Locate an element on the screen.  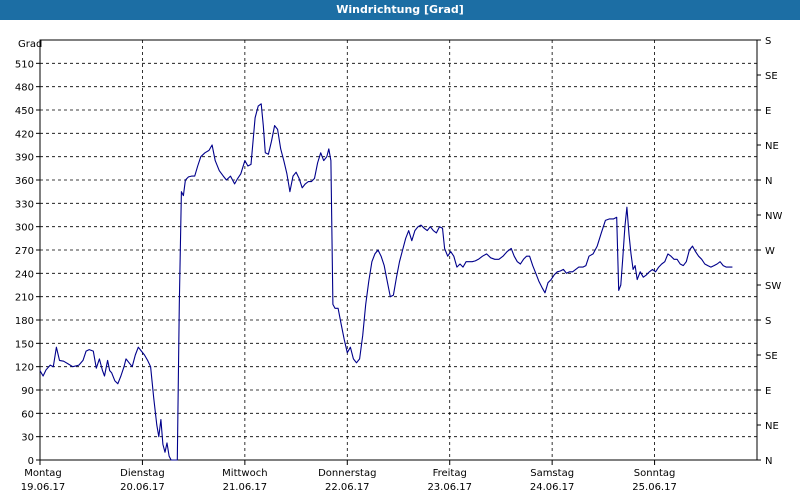
x-tick-day-5: Samstag is located at coordinates (552, 473).